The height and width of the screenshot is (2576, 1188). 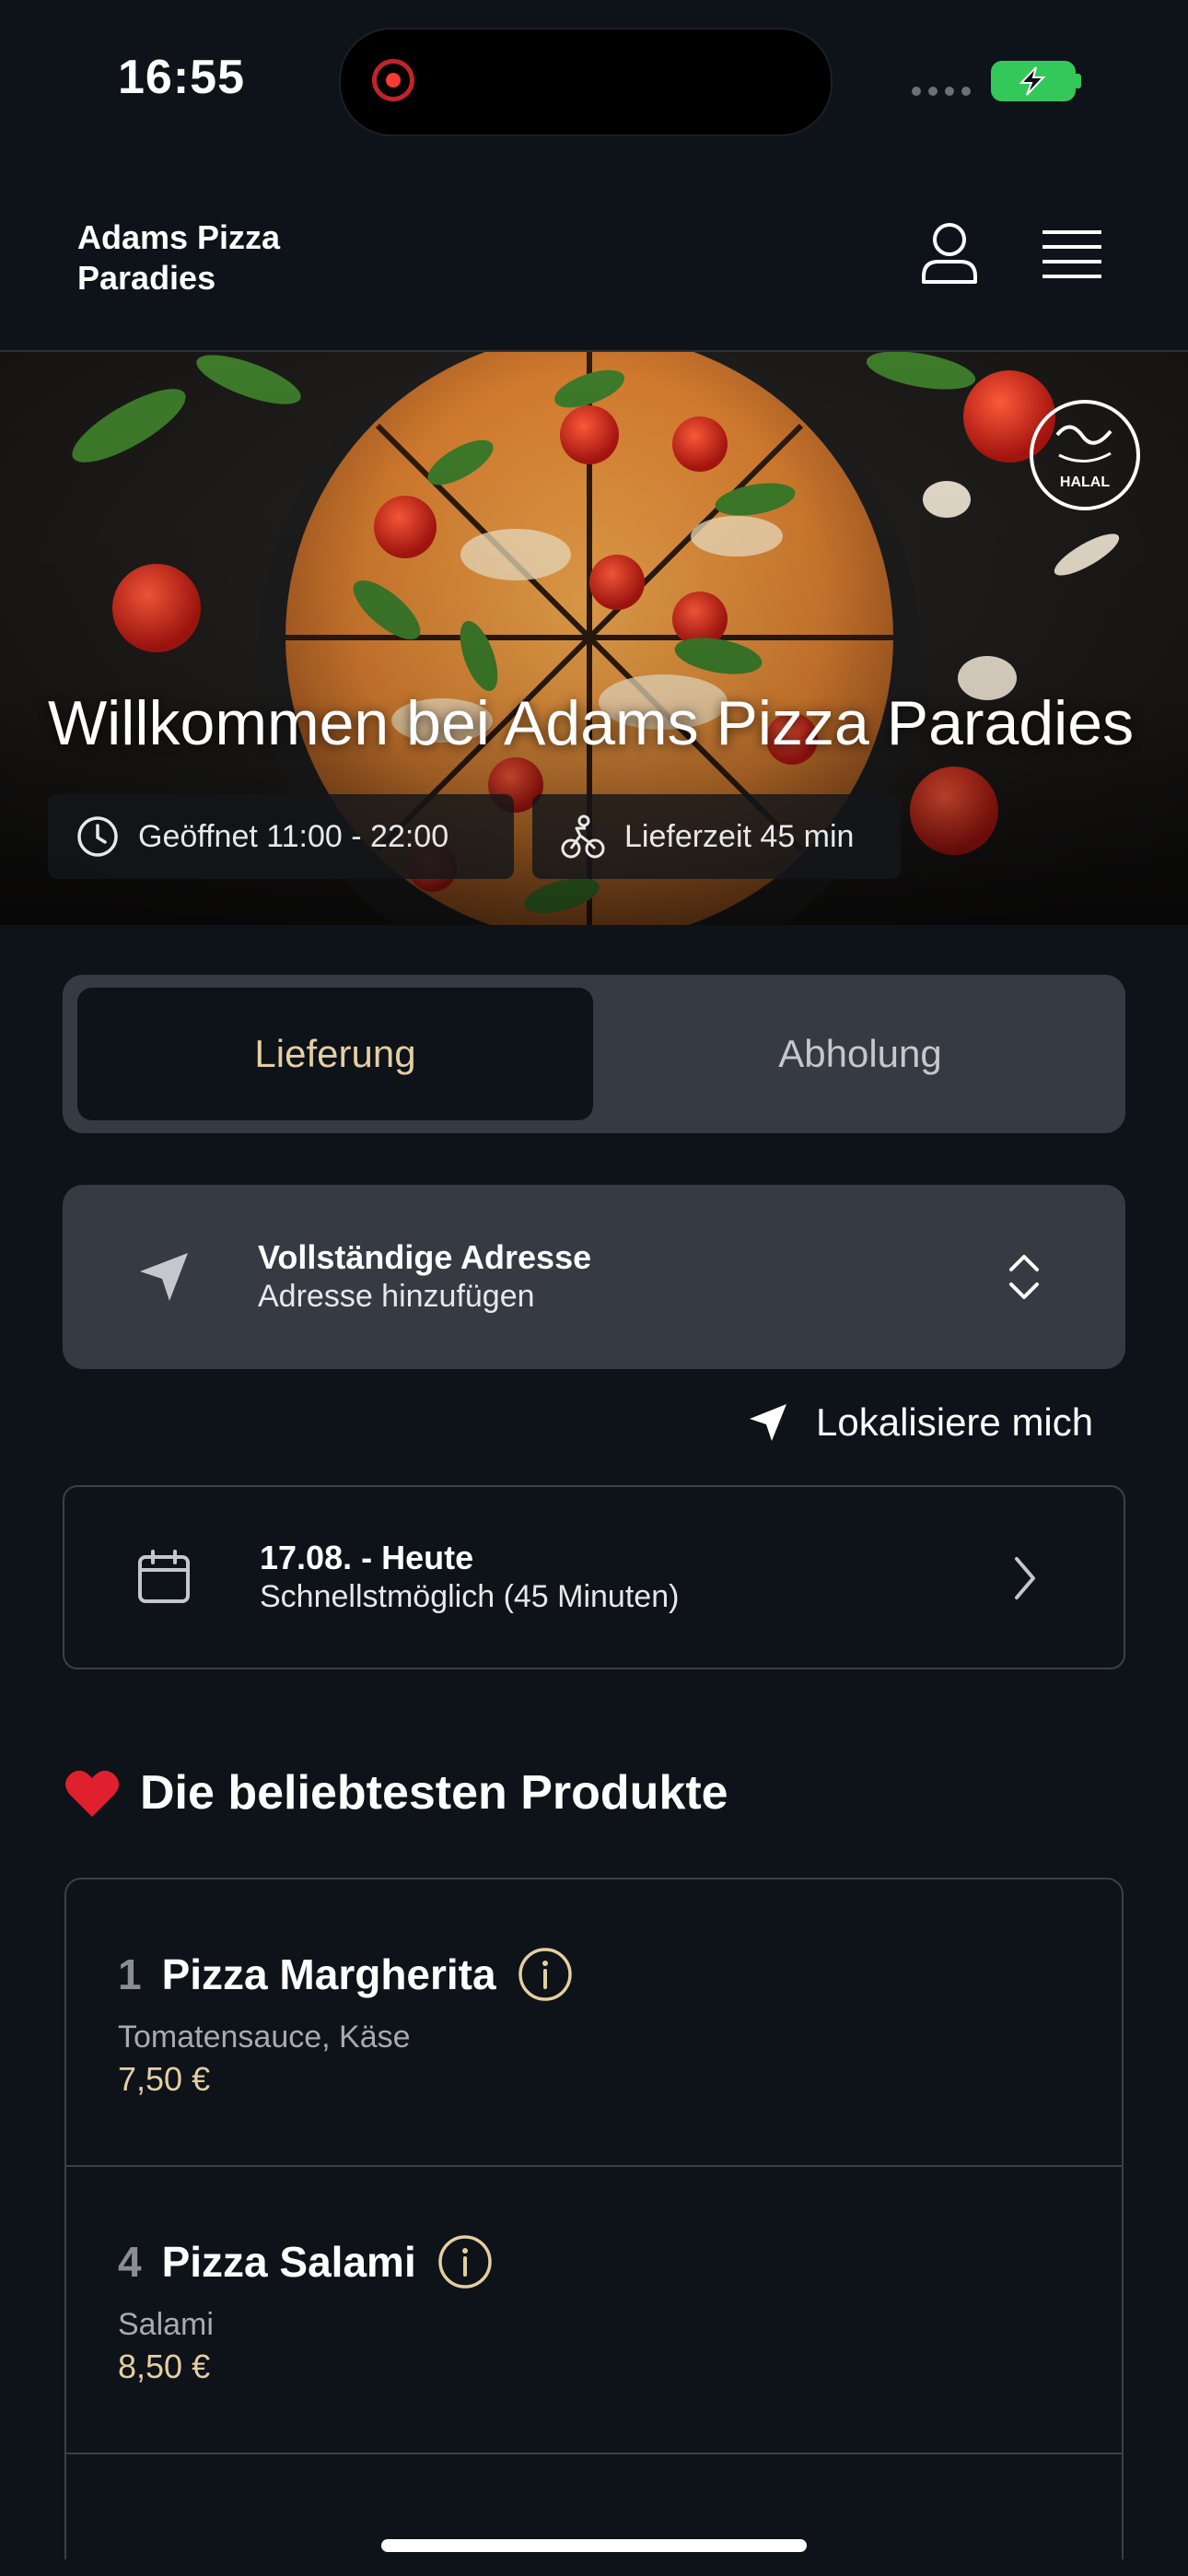 I want to click on product-item-title: 4 Pizza Salami, so click(x=306, y=2261).